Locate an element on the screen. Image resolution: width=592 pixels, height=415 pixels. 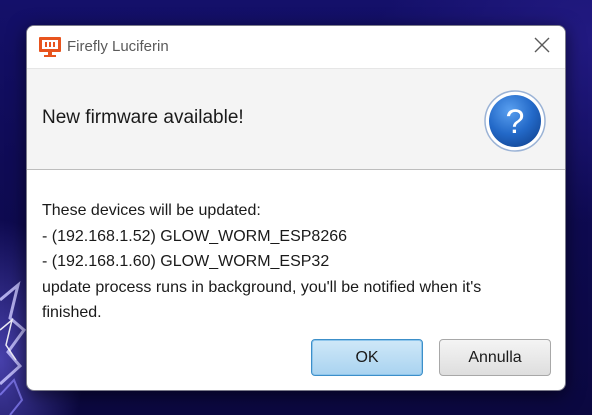
close-icon is located at coordinates (542, 47).